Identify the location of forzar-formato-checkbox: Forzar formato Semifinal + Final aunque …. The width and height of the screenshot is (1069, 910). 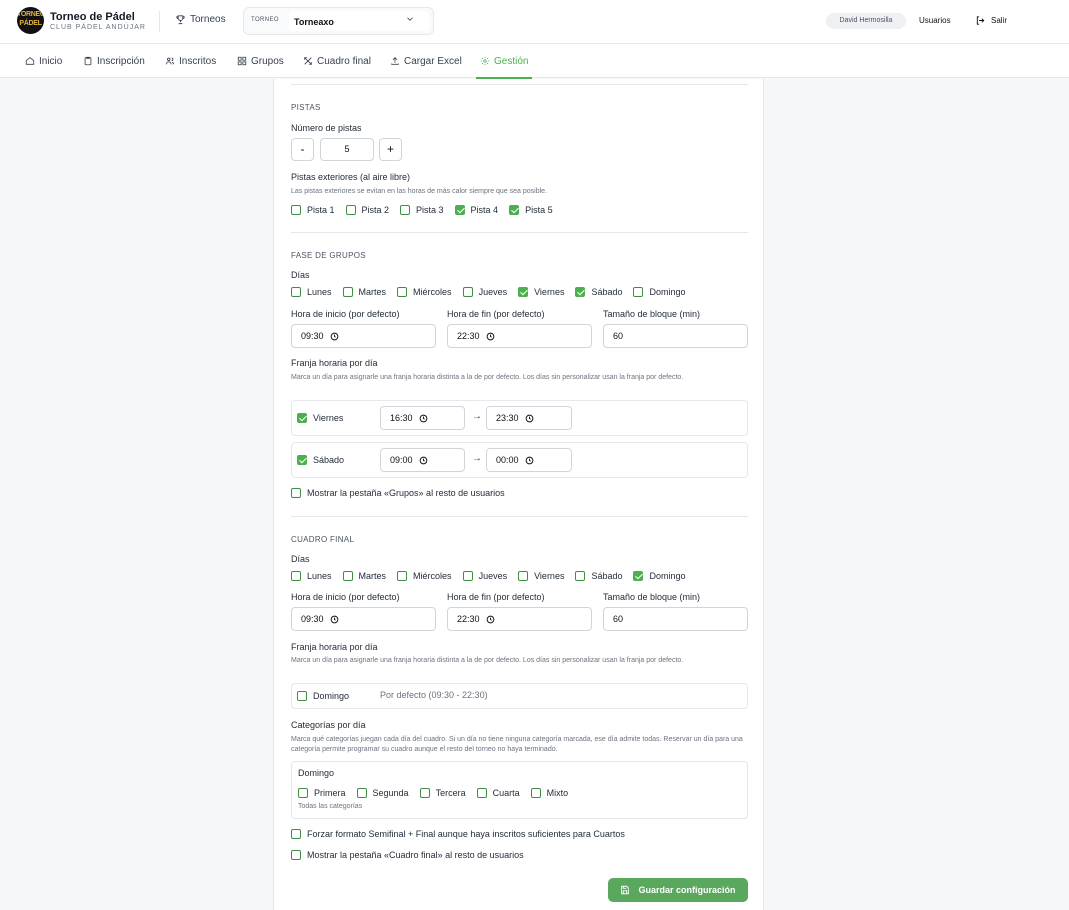
(458, 834).